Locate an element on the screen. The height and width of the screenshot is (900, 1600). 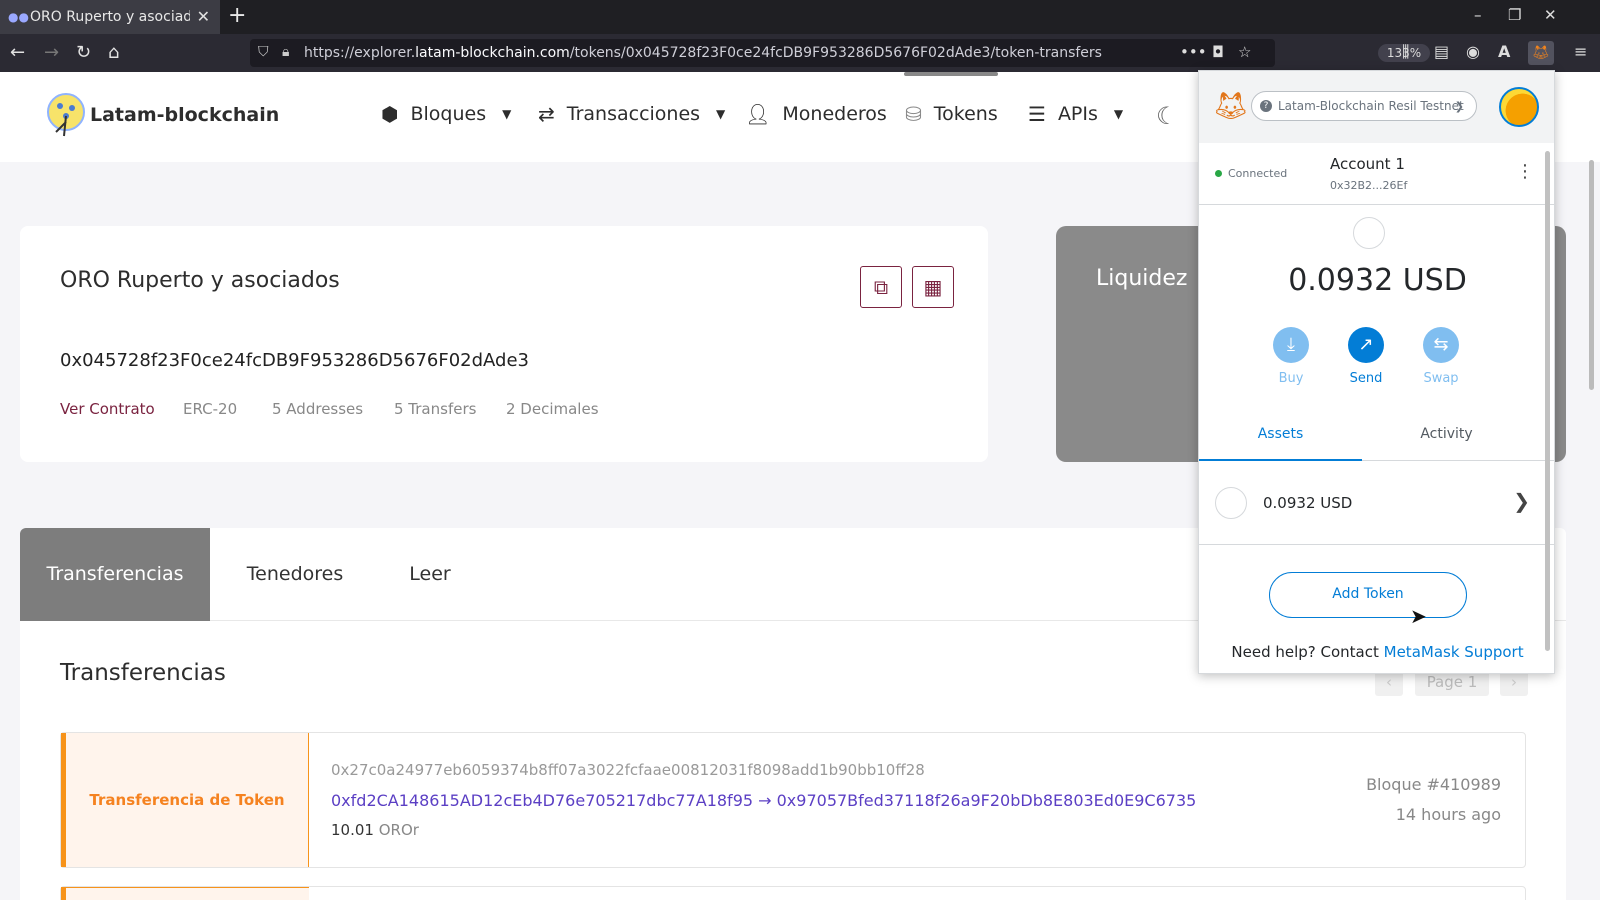
transfer-type: Transferencia de Token is located at coordinates (185, 800).